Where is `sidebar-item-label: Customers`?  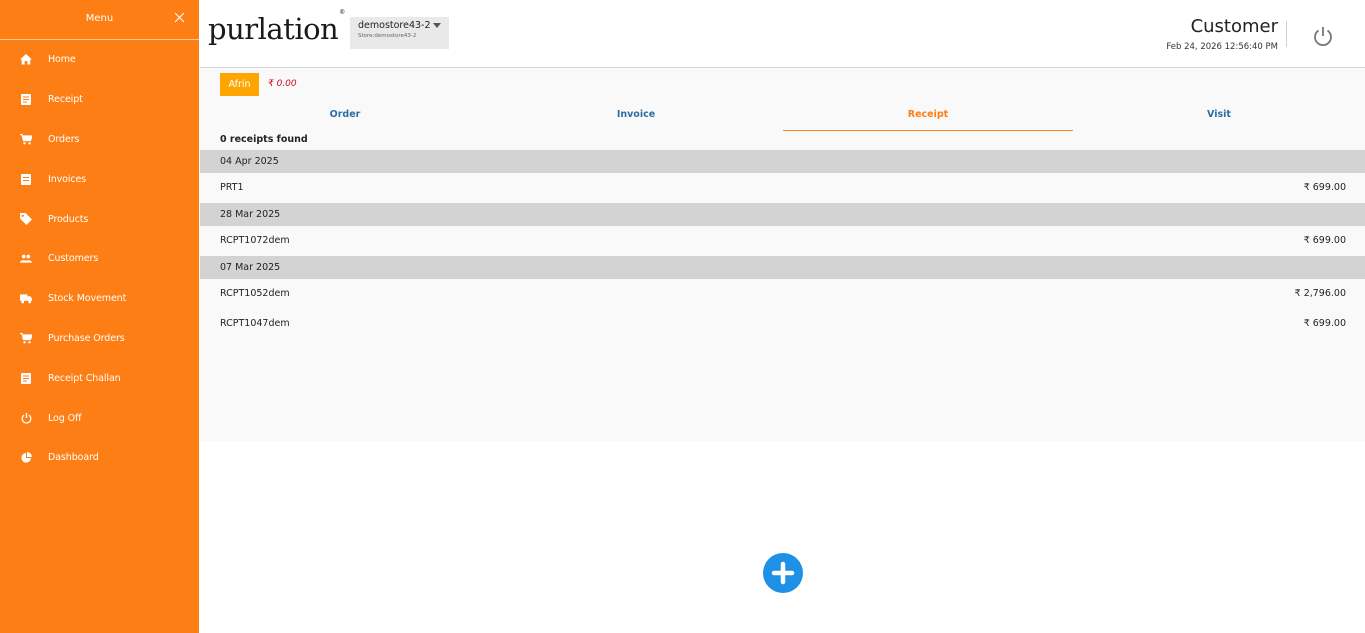 sidebar-item-label: Customers is located at coordinates (73, 259).